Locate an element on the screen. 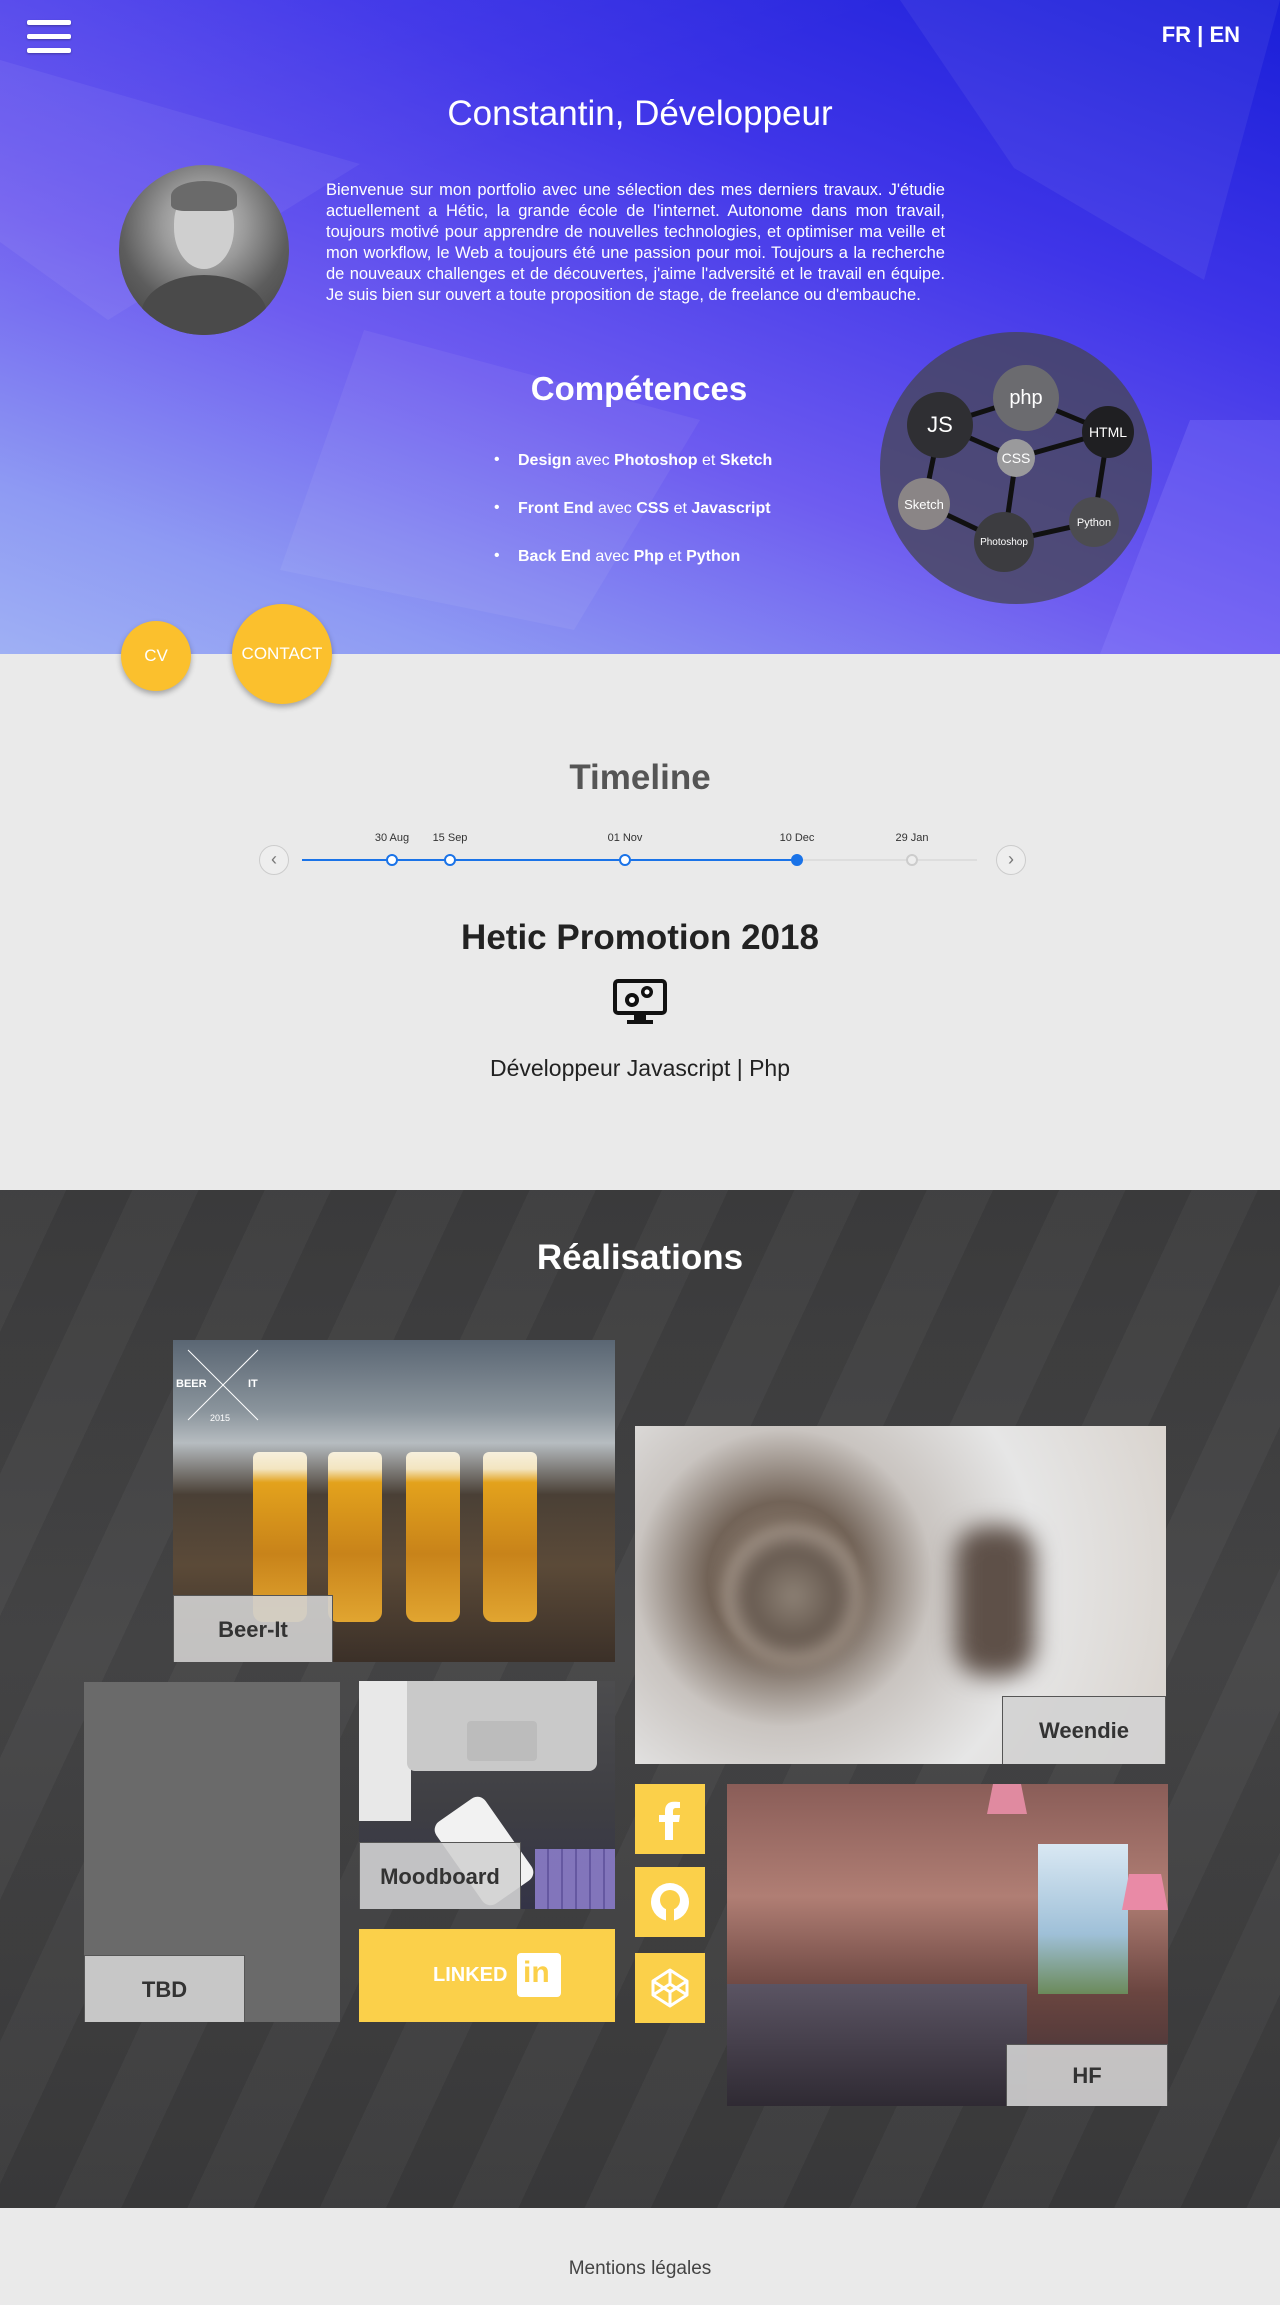  codepen-button is located at coordinates (670, 1988).